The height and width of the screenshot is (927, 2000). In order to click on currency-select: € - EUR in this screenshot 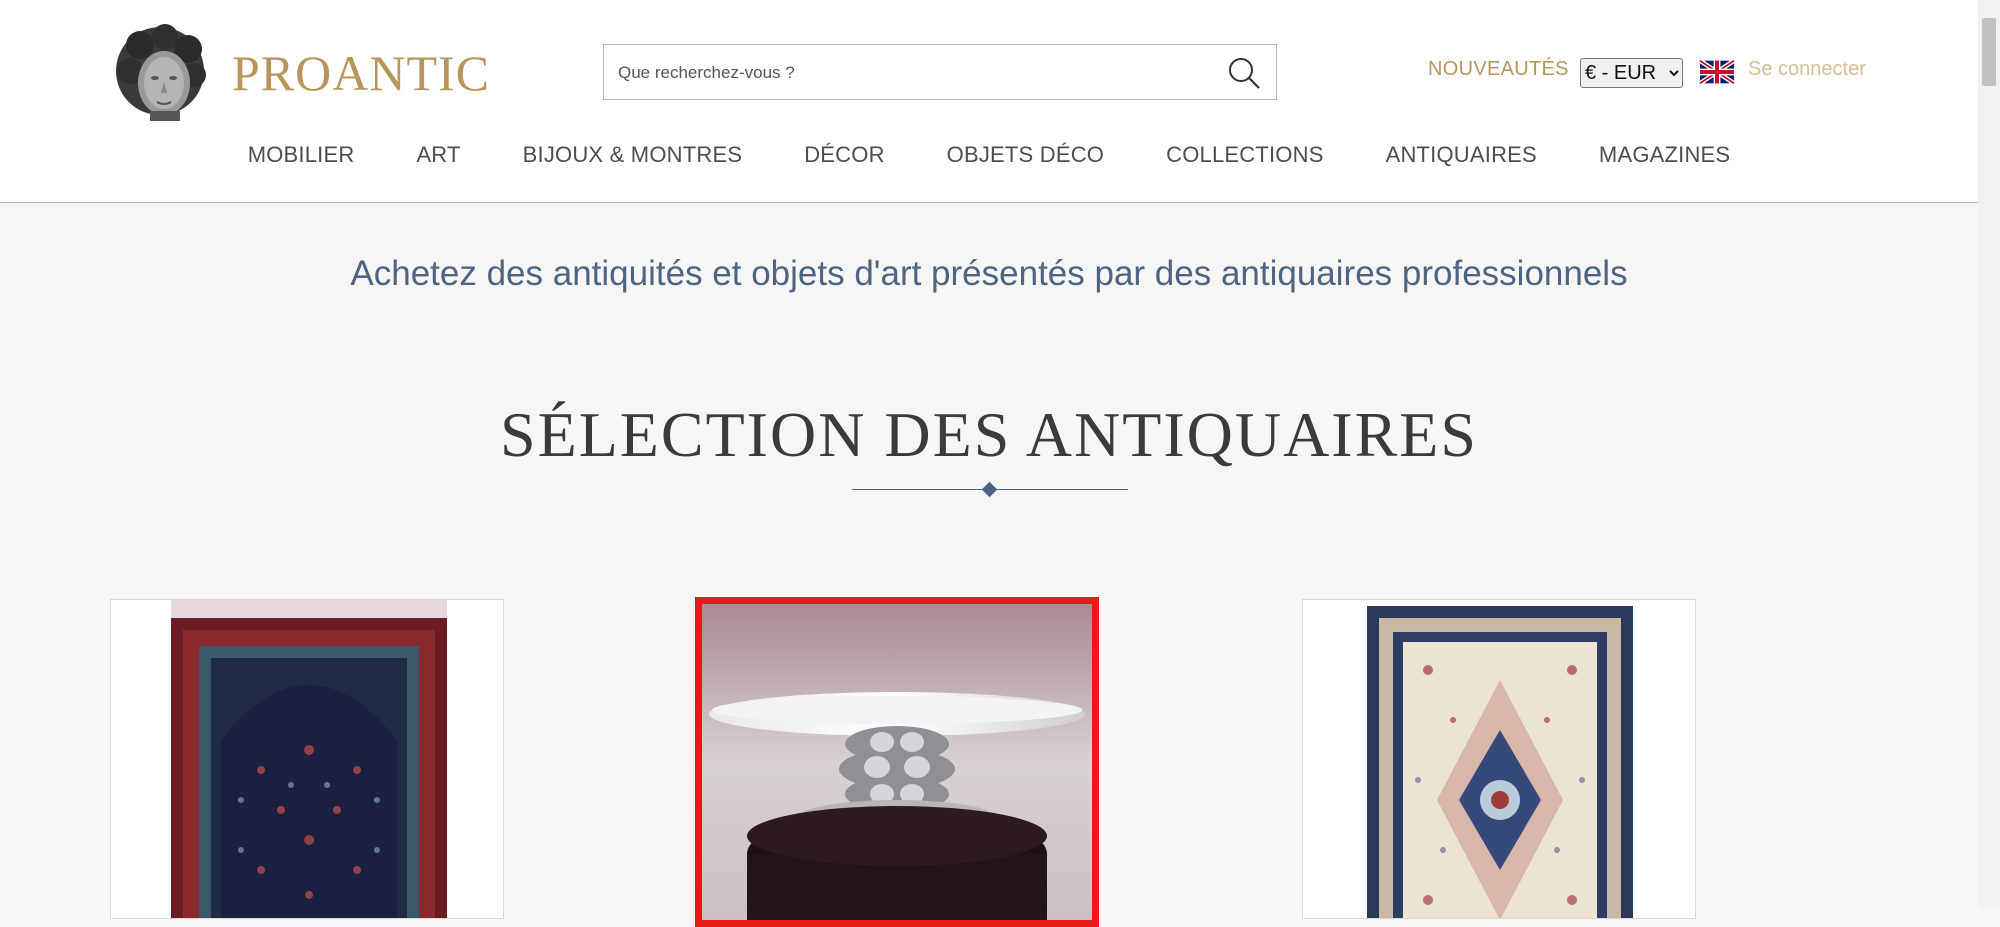, I will do `click(1631, 73)`.